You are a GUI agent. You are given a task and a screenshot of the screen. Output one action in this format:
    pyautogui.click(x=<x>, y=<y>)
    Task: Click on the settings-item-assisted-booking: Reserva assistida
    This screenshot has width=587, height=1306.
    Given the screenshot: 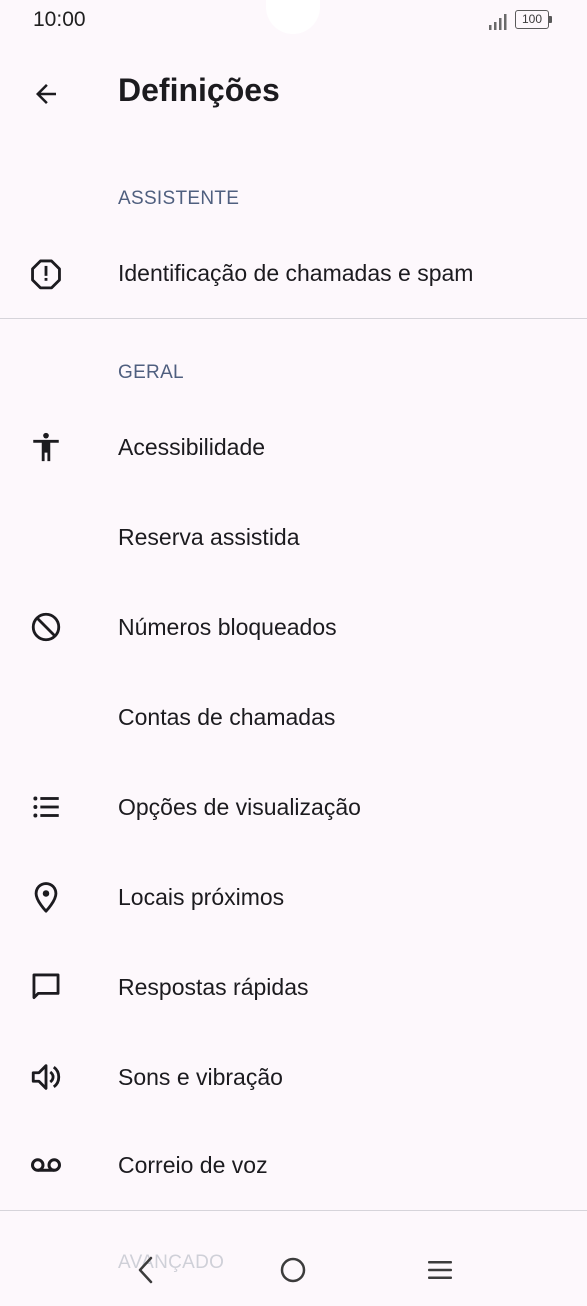 What is the action you would take?
    pyautogui.click(x=293, y=537)
    